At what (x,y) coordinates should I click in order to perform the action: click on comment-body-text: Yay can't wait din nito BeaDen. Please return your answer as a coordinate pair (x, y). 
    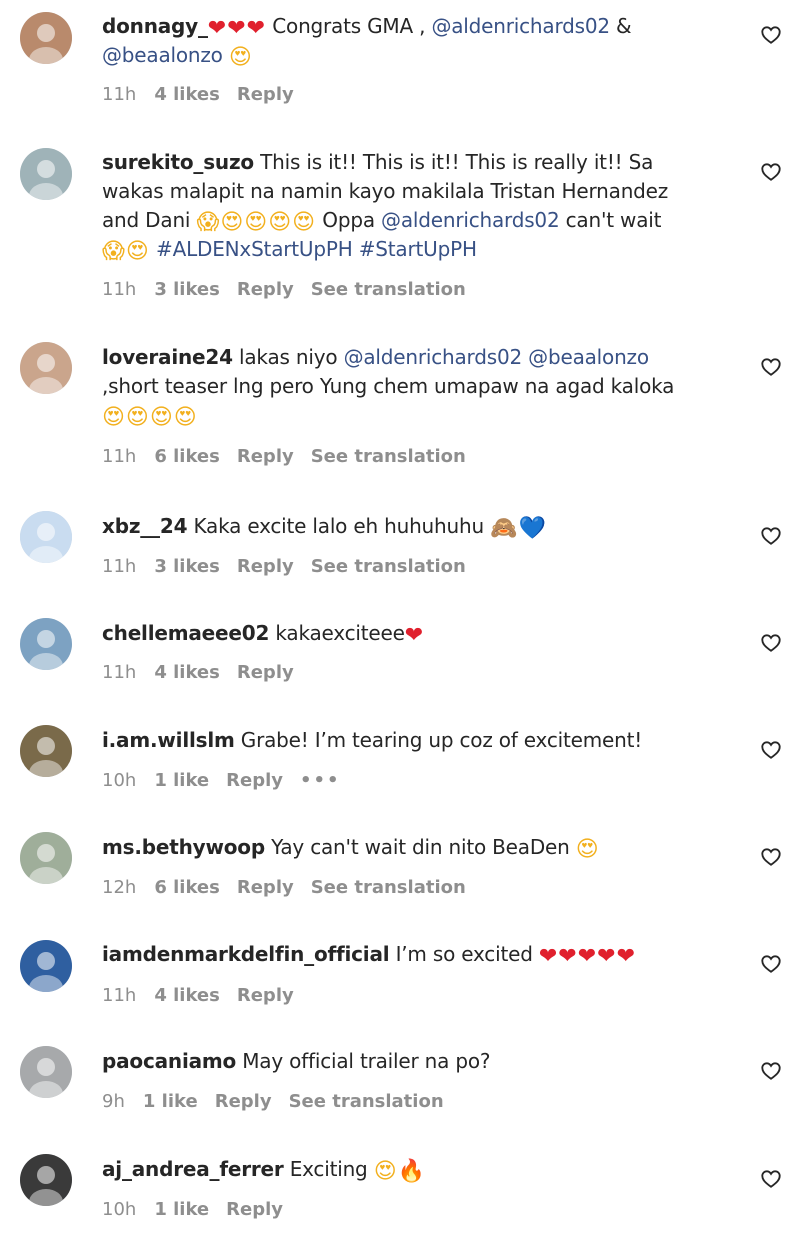
    Looking at the image, I should click on (420, 847).